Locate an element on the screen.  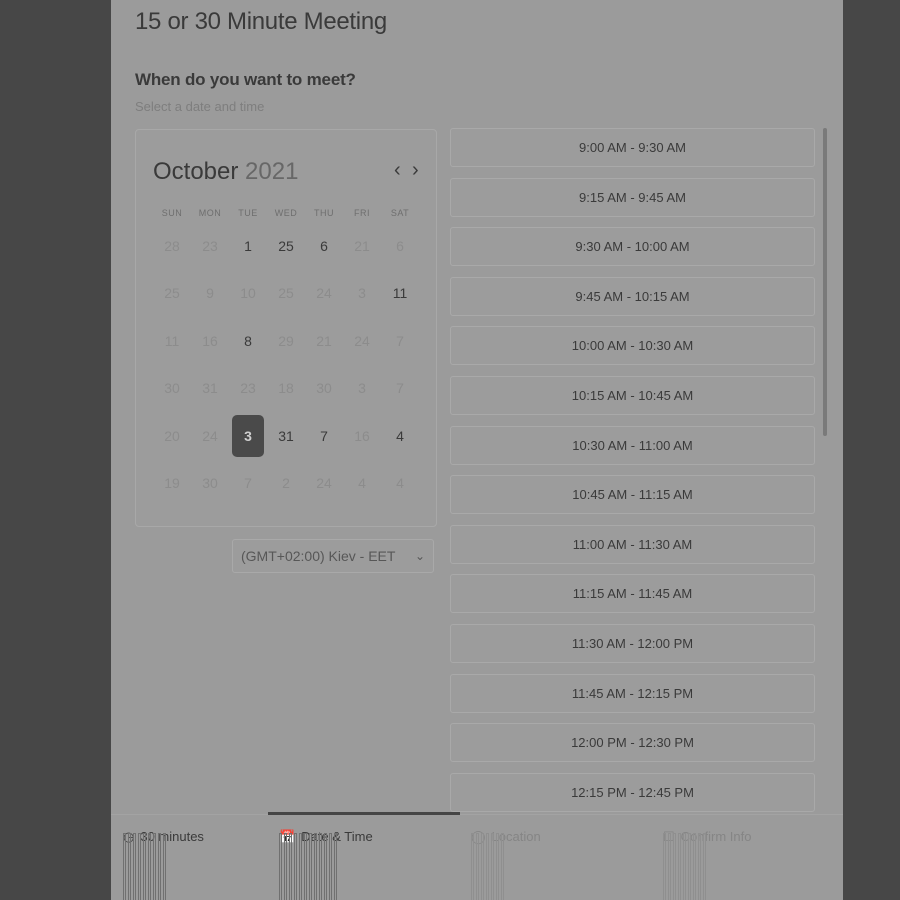
calendar-day: 28 is located at coordinates (172, 245).